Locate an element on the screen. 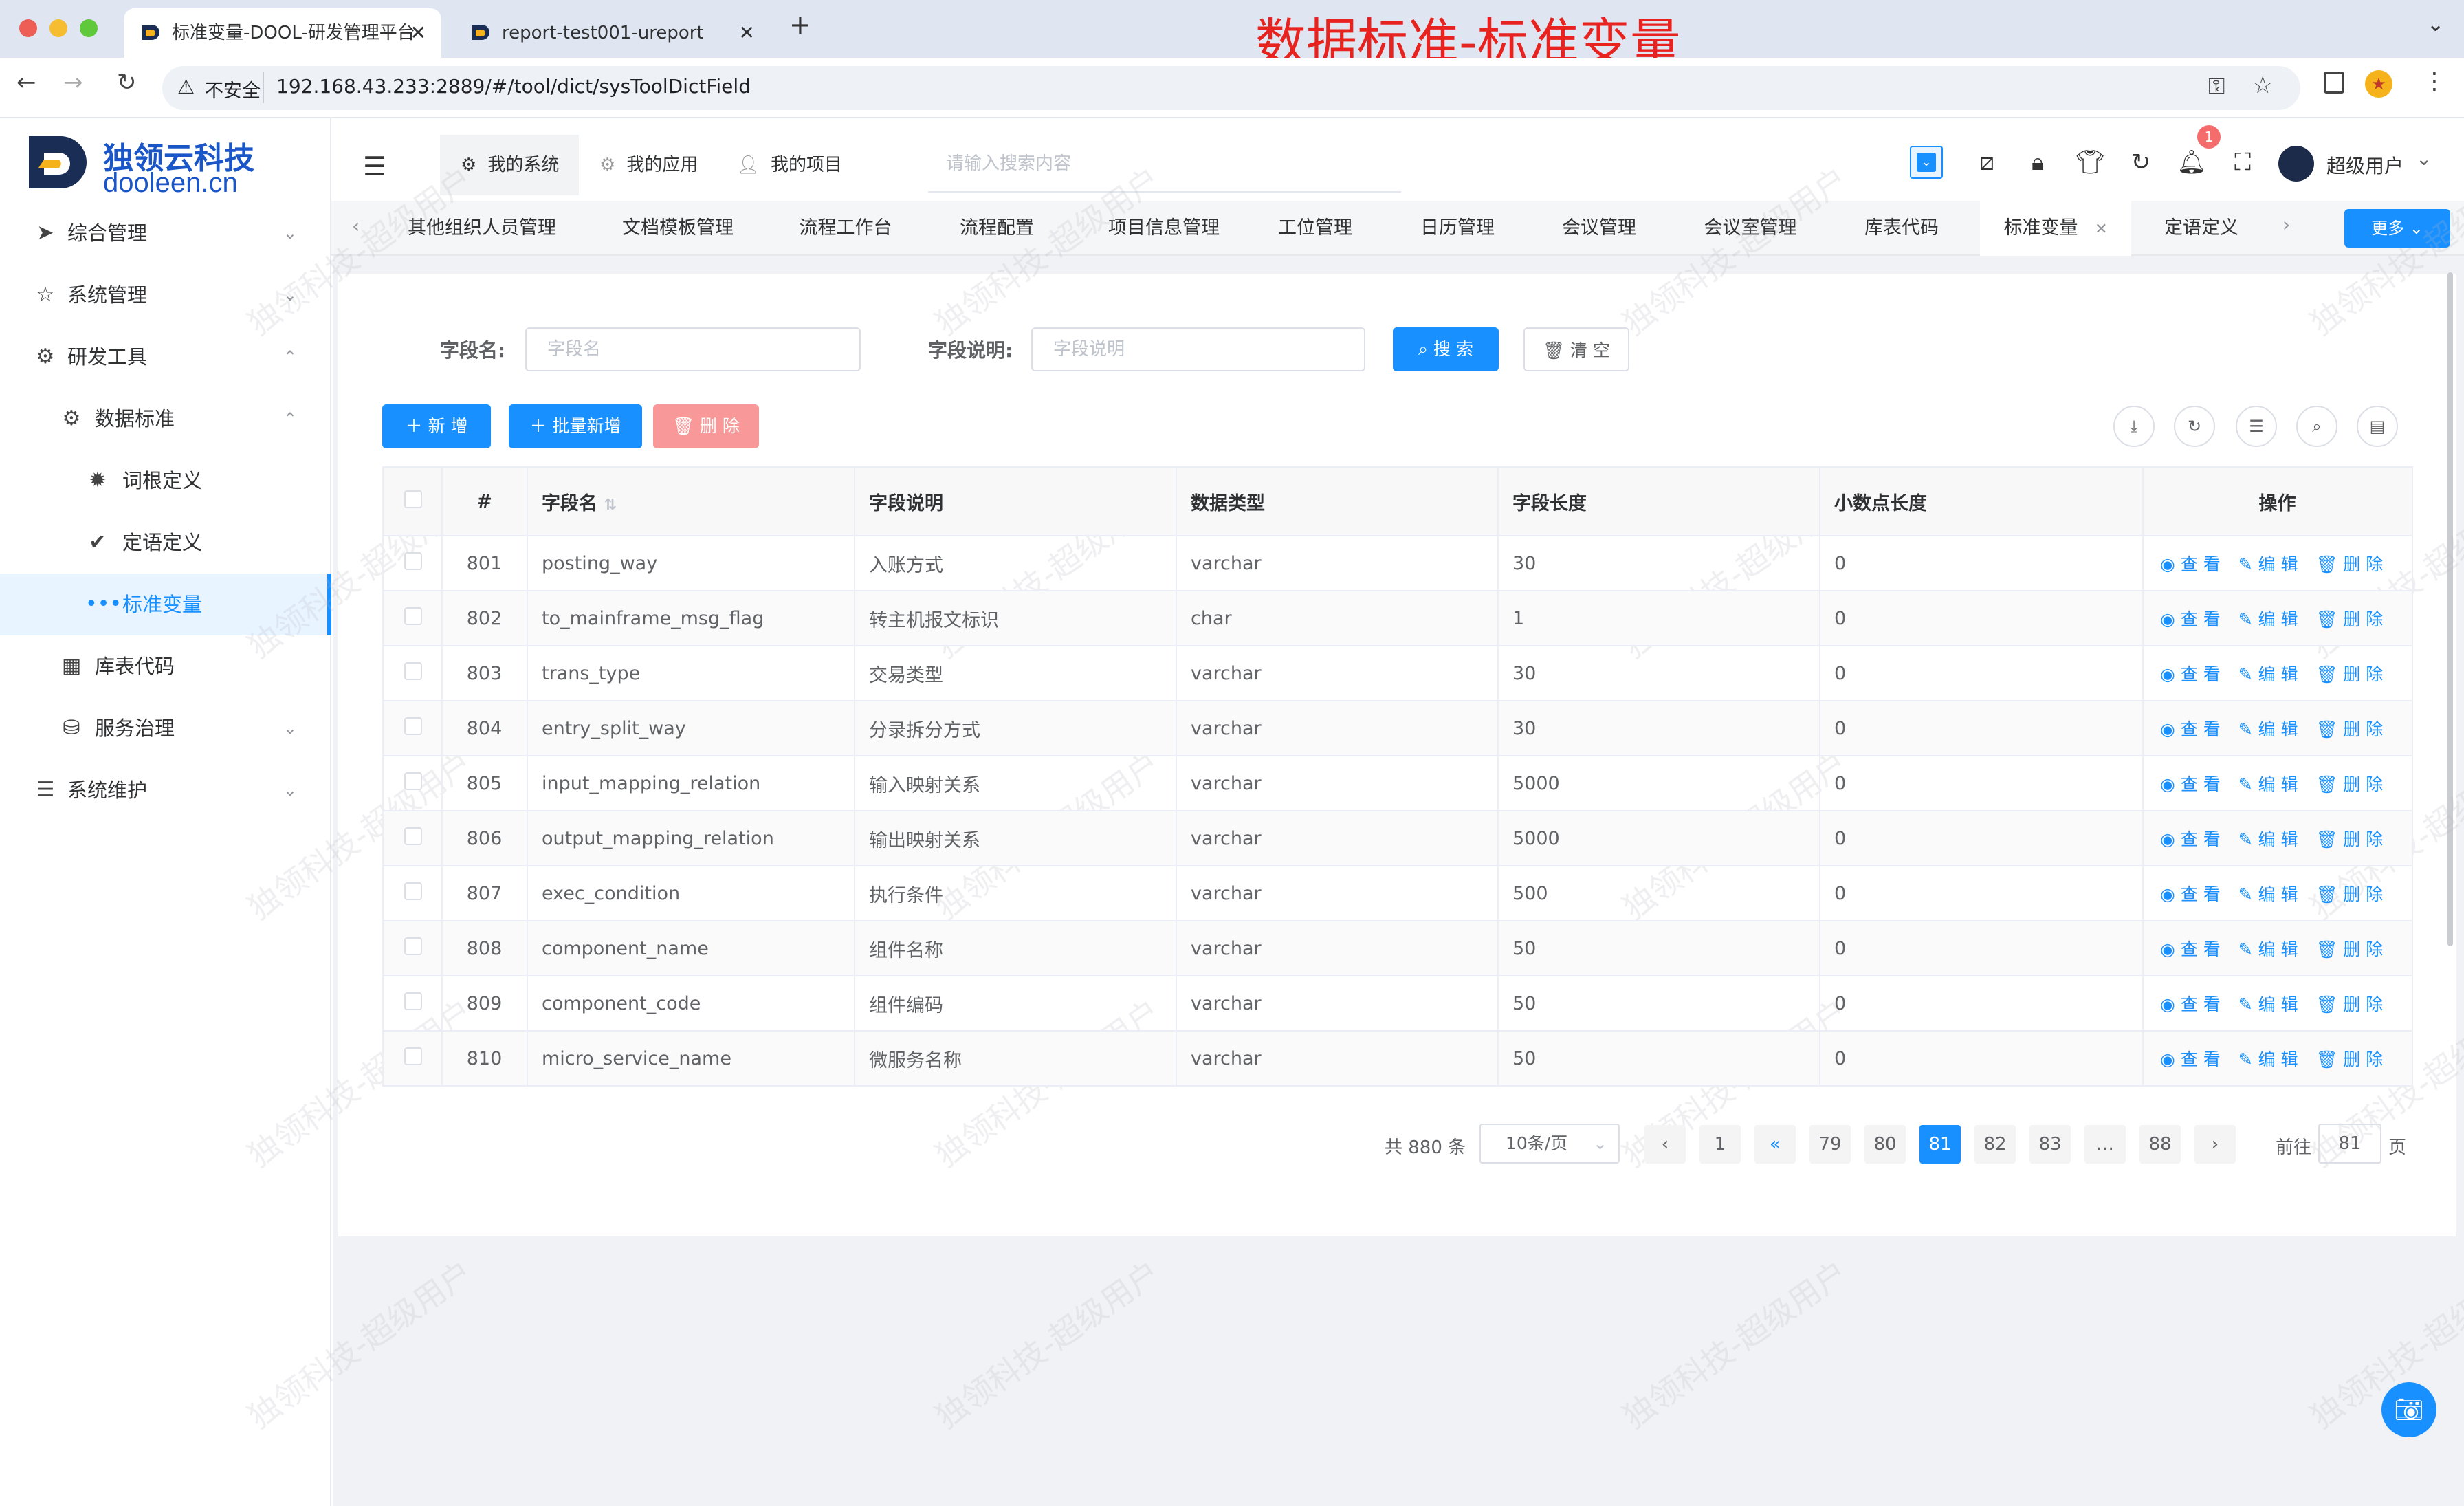 The image size is (2464, 1506). avatar is located at coordinates (2296, 164).